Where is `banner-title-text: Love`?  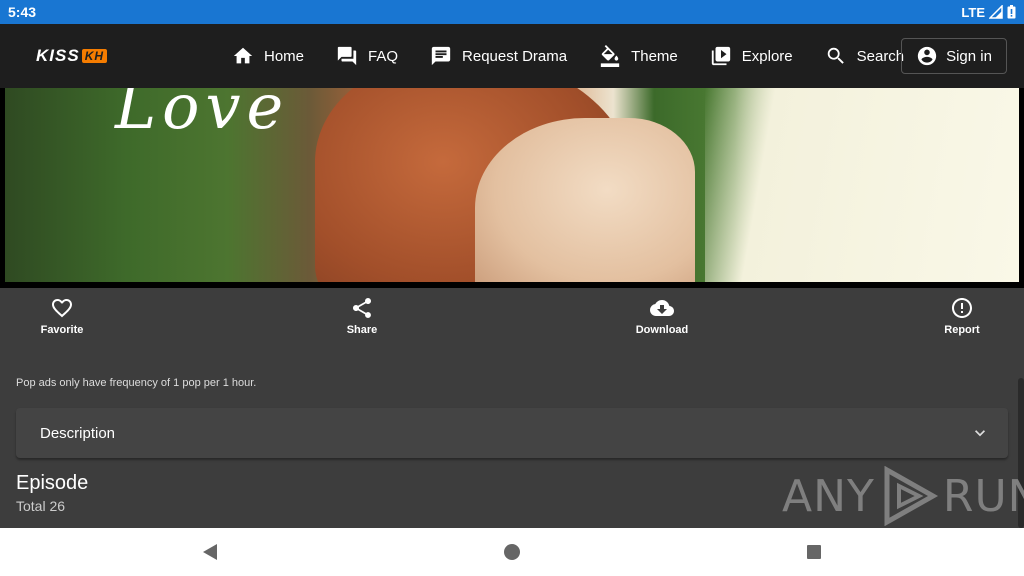
banner-title-text: Love is located at coordinates (202, 115).